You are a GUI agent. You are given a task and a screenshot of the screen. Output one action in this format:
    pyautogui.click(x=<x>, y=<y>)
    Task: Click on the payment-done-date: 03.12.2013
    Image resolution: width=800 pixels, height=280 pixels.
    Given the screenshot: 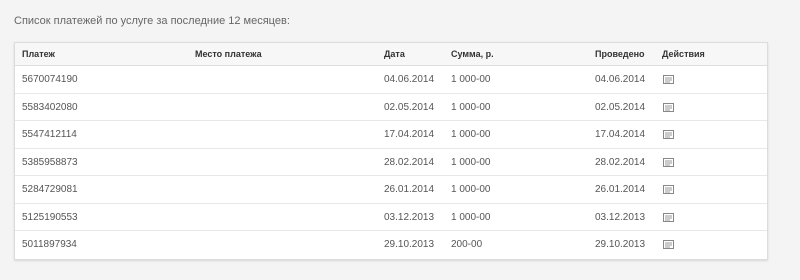 What is the action you would take?
    pyautogui.click(x=620, y=217)
    